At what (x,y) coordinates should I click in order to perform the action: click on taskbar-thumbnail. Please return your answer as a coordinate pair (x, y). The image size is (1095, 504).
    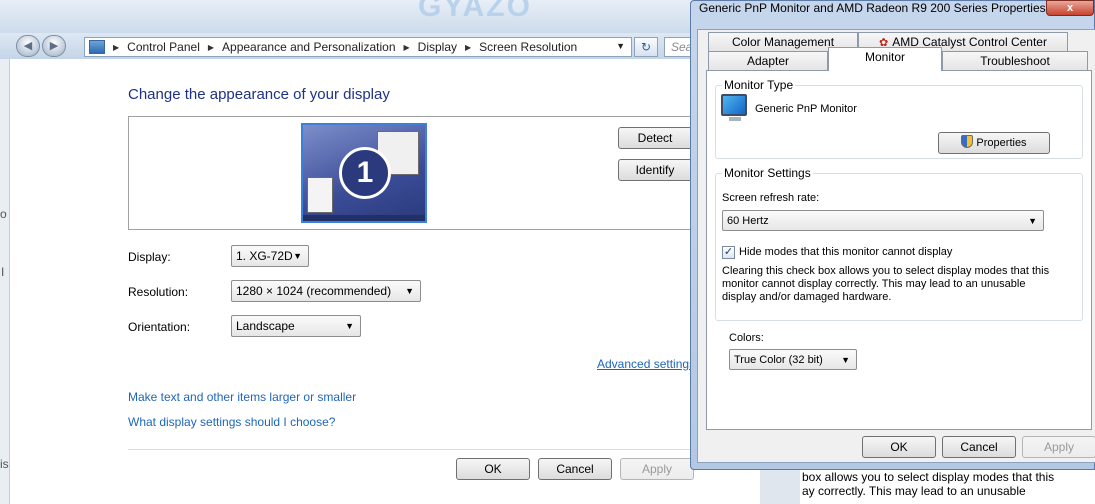
    Looking at the image, I should click on (364, 218).